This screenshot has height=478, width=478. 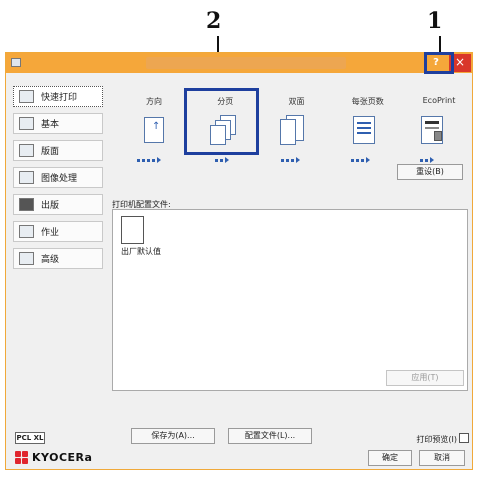 I want to click on sidebar-item-label: 图像处理, so click(x=59, y=179).